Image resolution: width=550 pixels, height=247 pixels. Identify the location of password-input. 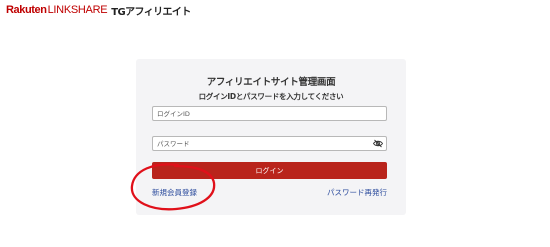
(269, 143).